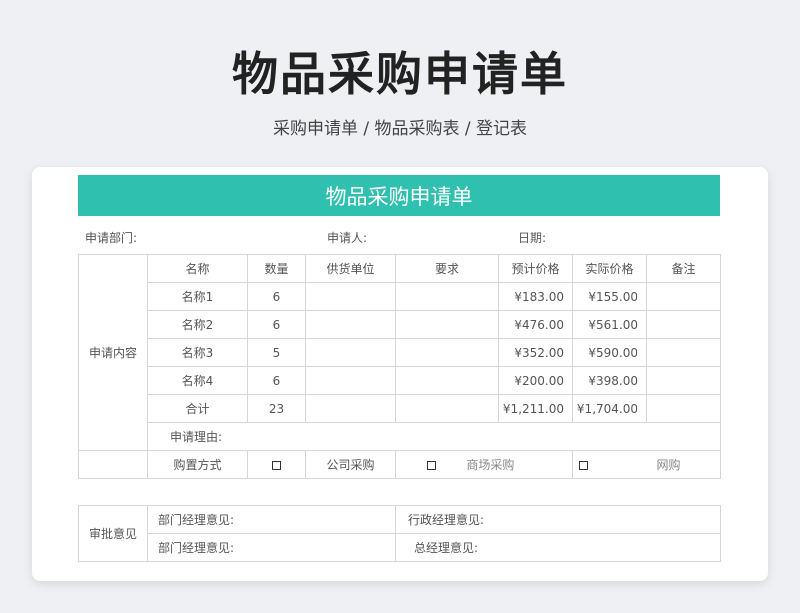 The width and height of the screenshot is (800, 613). Describe the element at coordinates (196, 437) in the screenshot. I see `reason-label: 申请理由:` at that location.